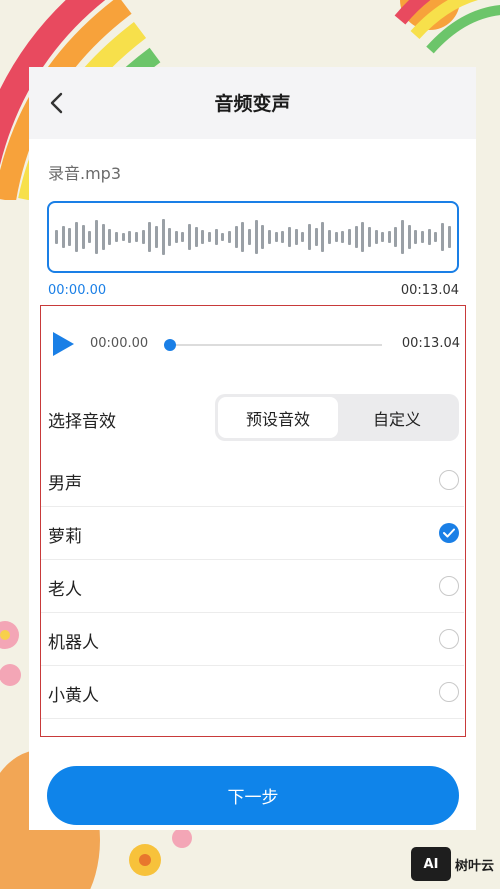 This screenshot has width=500, height=889. I want to click on option-label: 老人, so click(65, 590).